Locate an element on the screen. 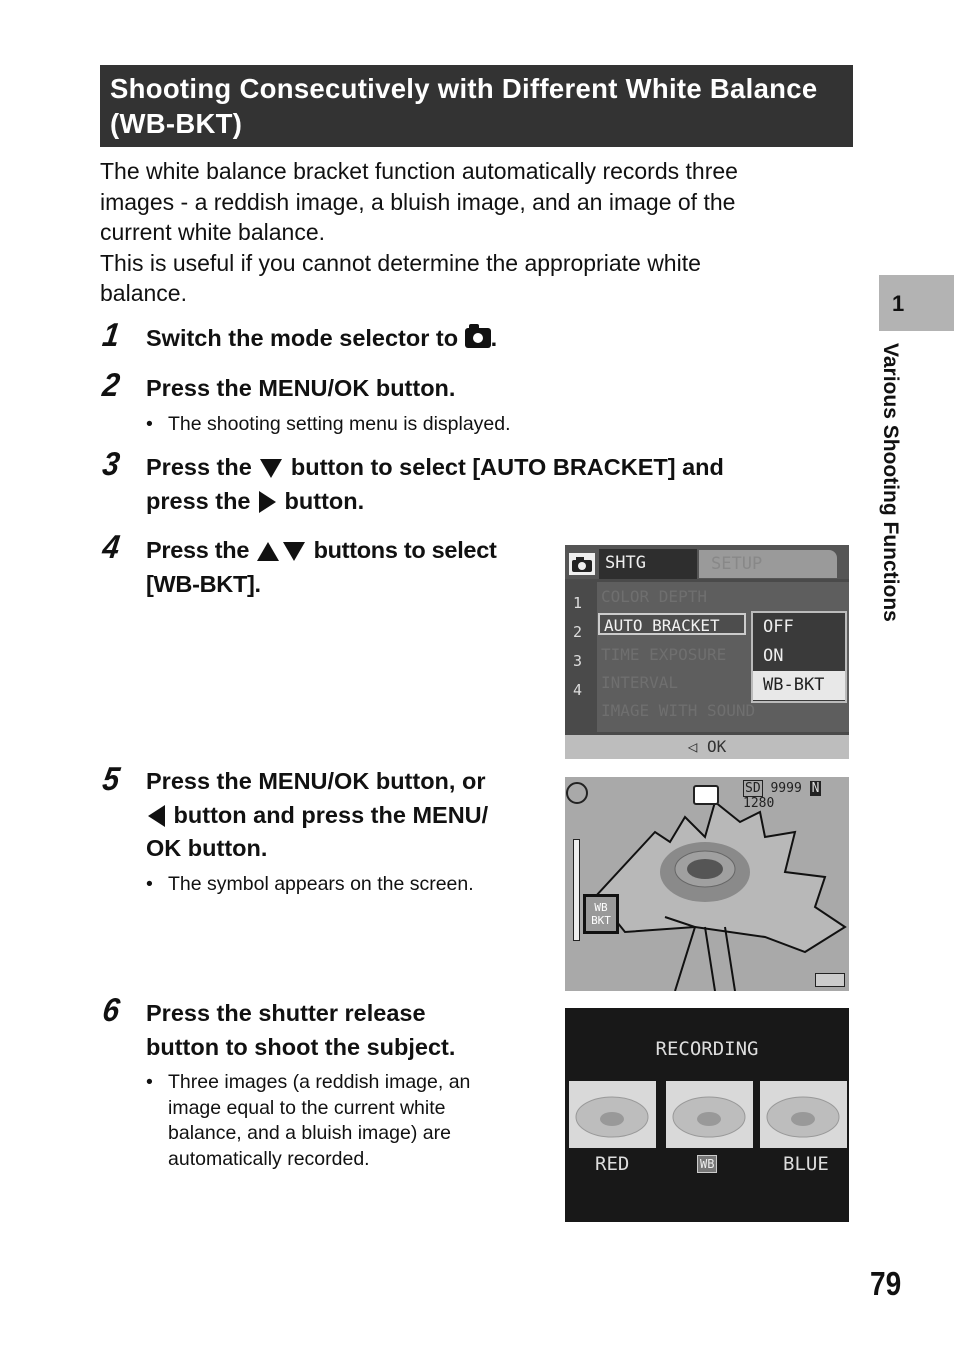 This screenshot has width=954, height=1351. step-text: button. is located at coordinates (321, 500).